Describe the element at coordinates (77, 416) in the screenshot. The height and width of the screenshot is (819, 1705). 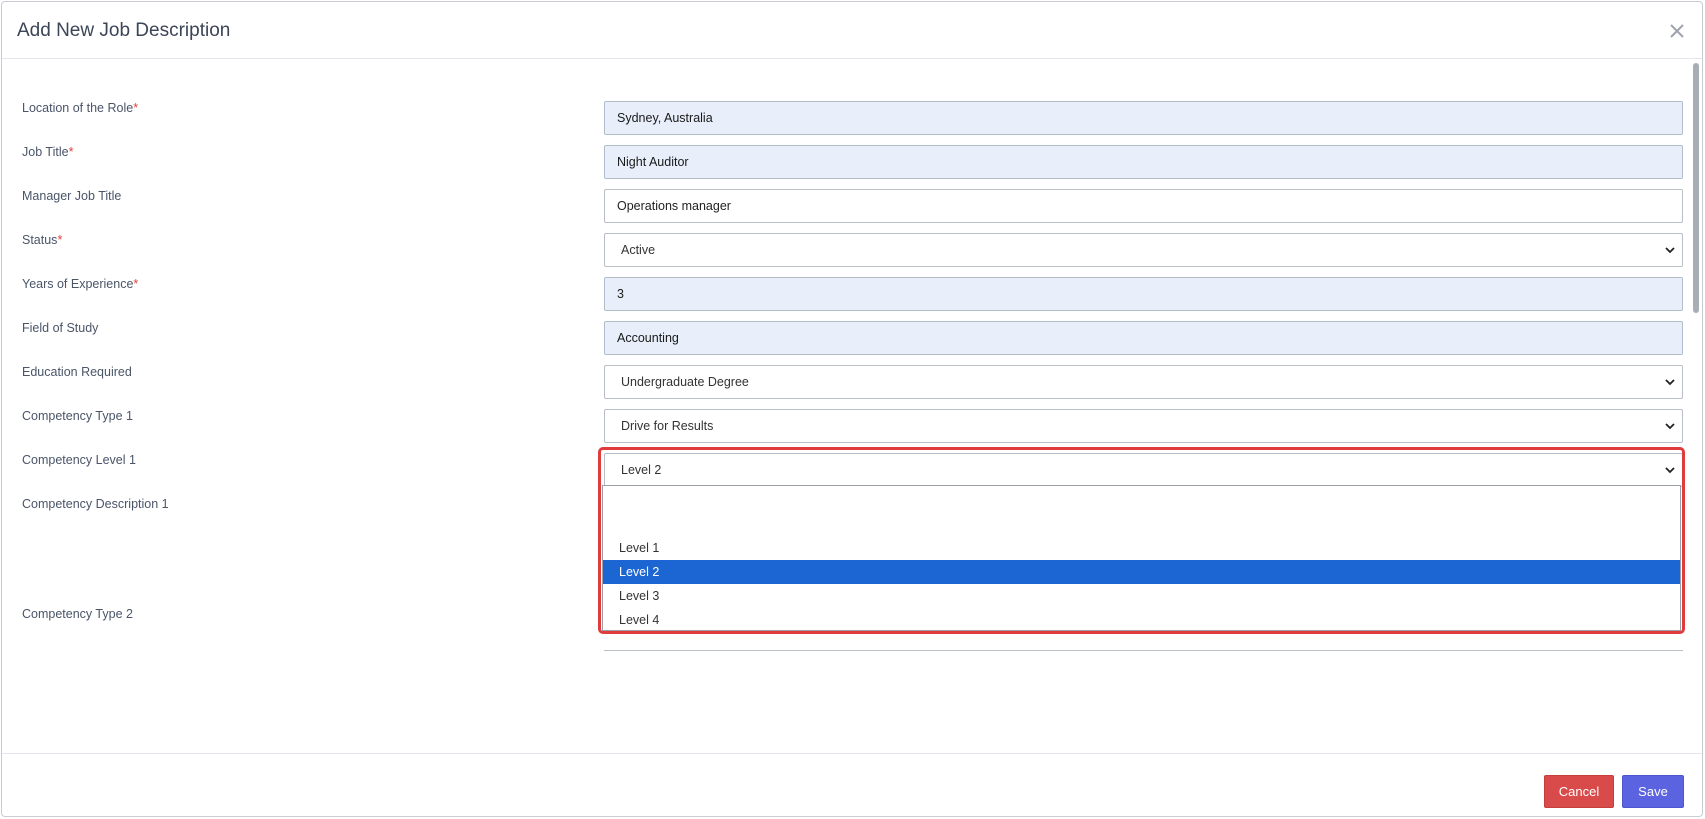
I see `competency-type-1-label: Competency Type 1` at that location.